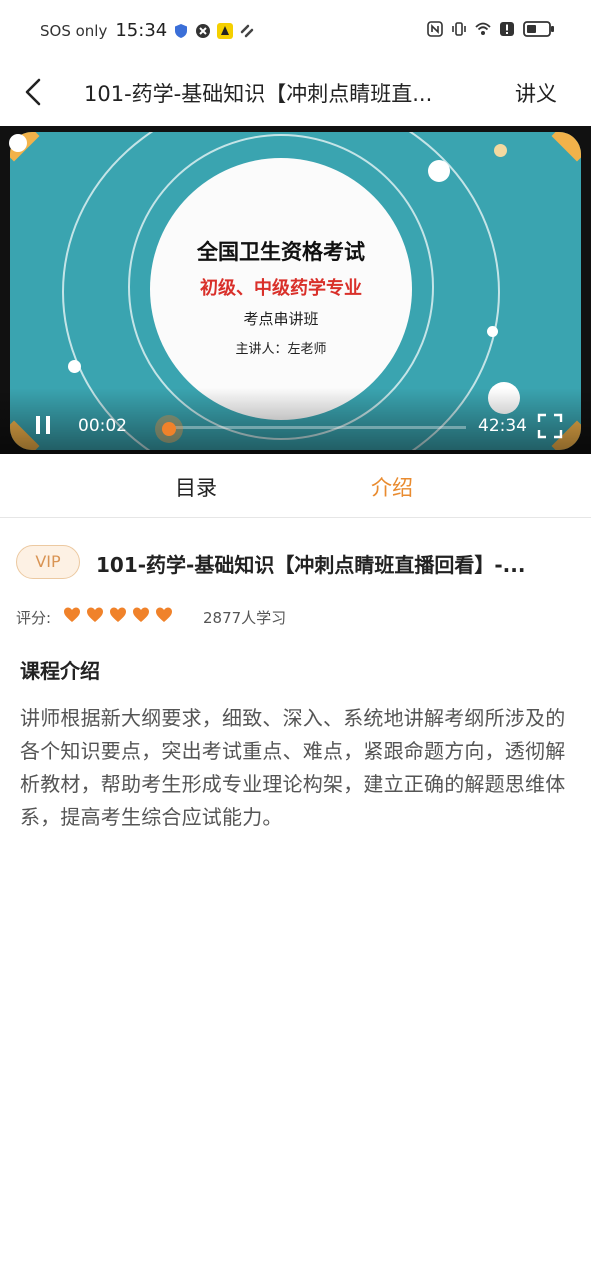 The height and width of the screenshot is (1280, 591). What do you see at coordinates (318, 427) in the screenshot?
I see `progress-bar` at bounding box center [318, 427].